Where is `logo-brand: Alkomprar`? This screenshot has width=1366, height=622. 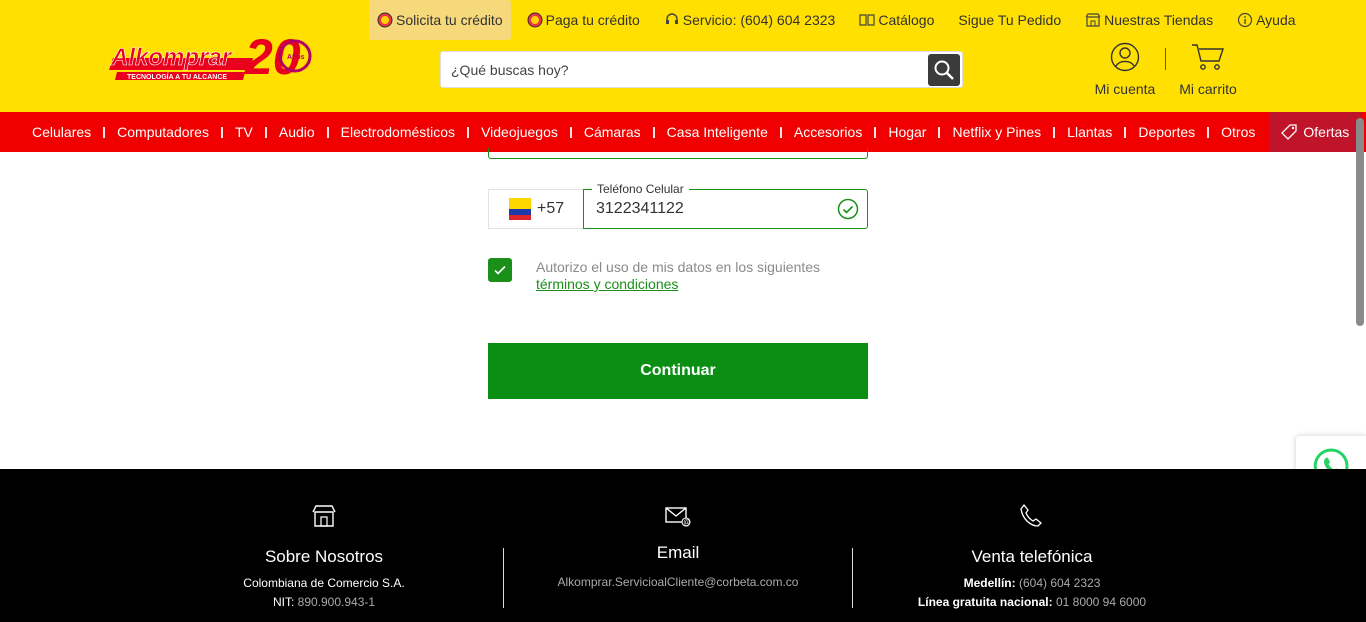
logo-brand: Alkomprar is located at coordinates (171, 57).